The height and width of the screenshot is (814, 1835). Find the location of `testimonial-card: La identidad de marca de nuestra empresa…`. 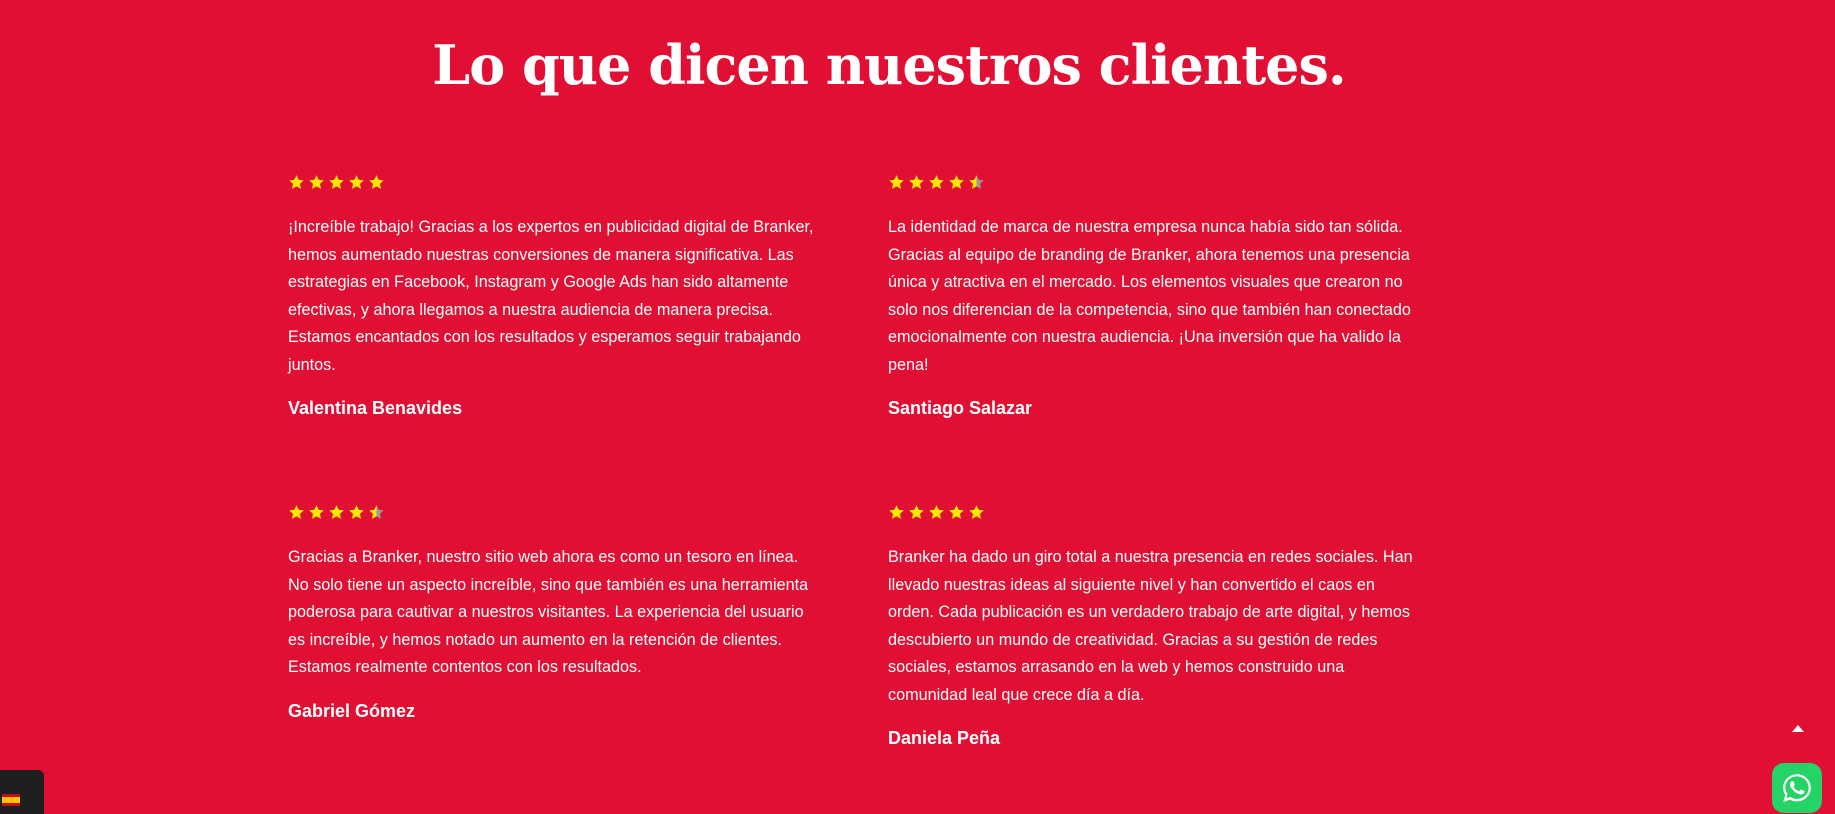

testimonial-card: La identidad de marca de nuestra empresa… is located at coordinates (1153, 296).